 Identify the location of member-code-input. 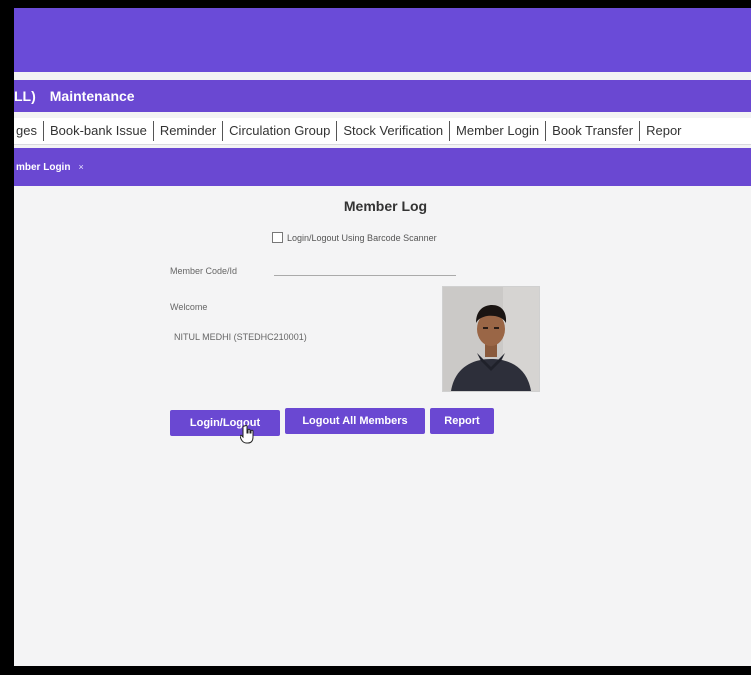
(365, 275).